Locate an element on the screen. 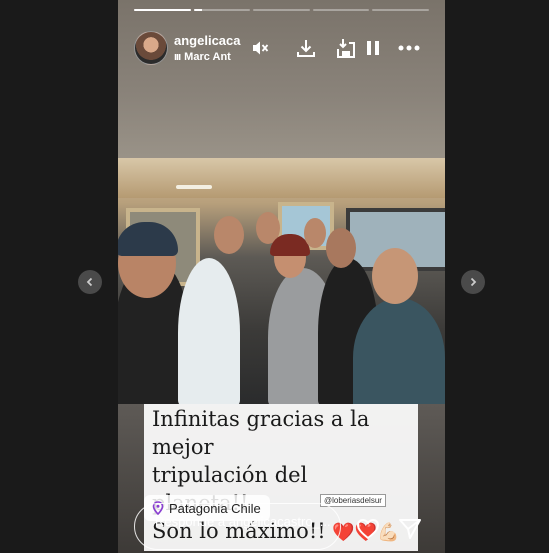 The width and height of the screenshot is (549, 553). music-title: Marc Ant is located at coordinates (207, 57).